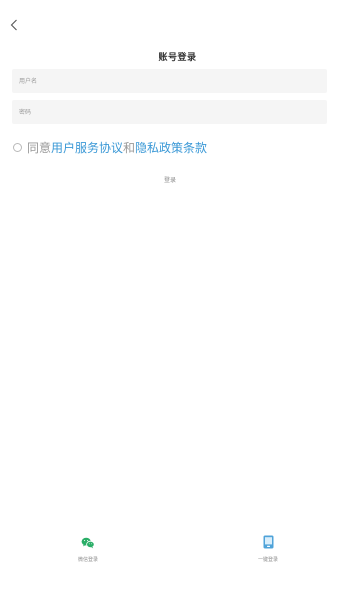 This screenshot has width=355, height=595. I want to click on agreement-conjunction: 和, so click(129, 148).